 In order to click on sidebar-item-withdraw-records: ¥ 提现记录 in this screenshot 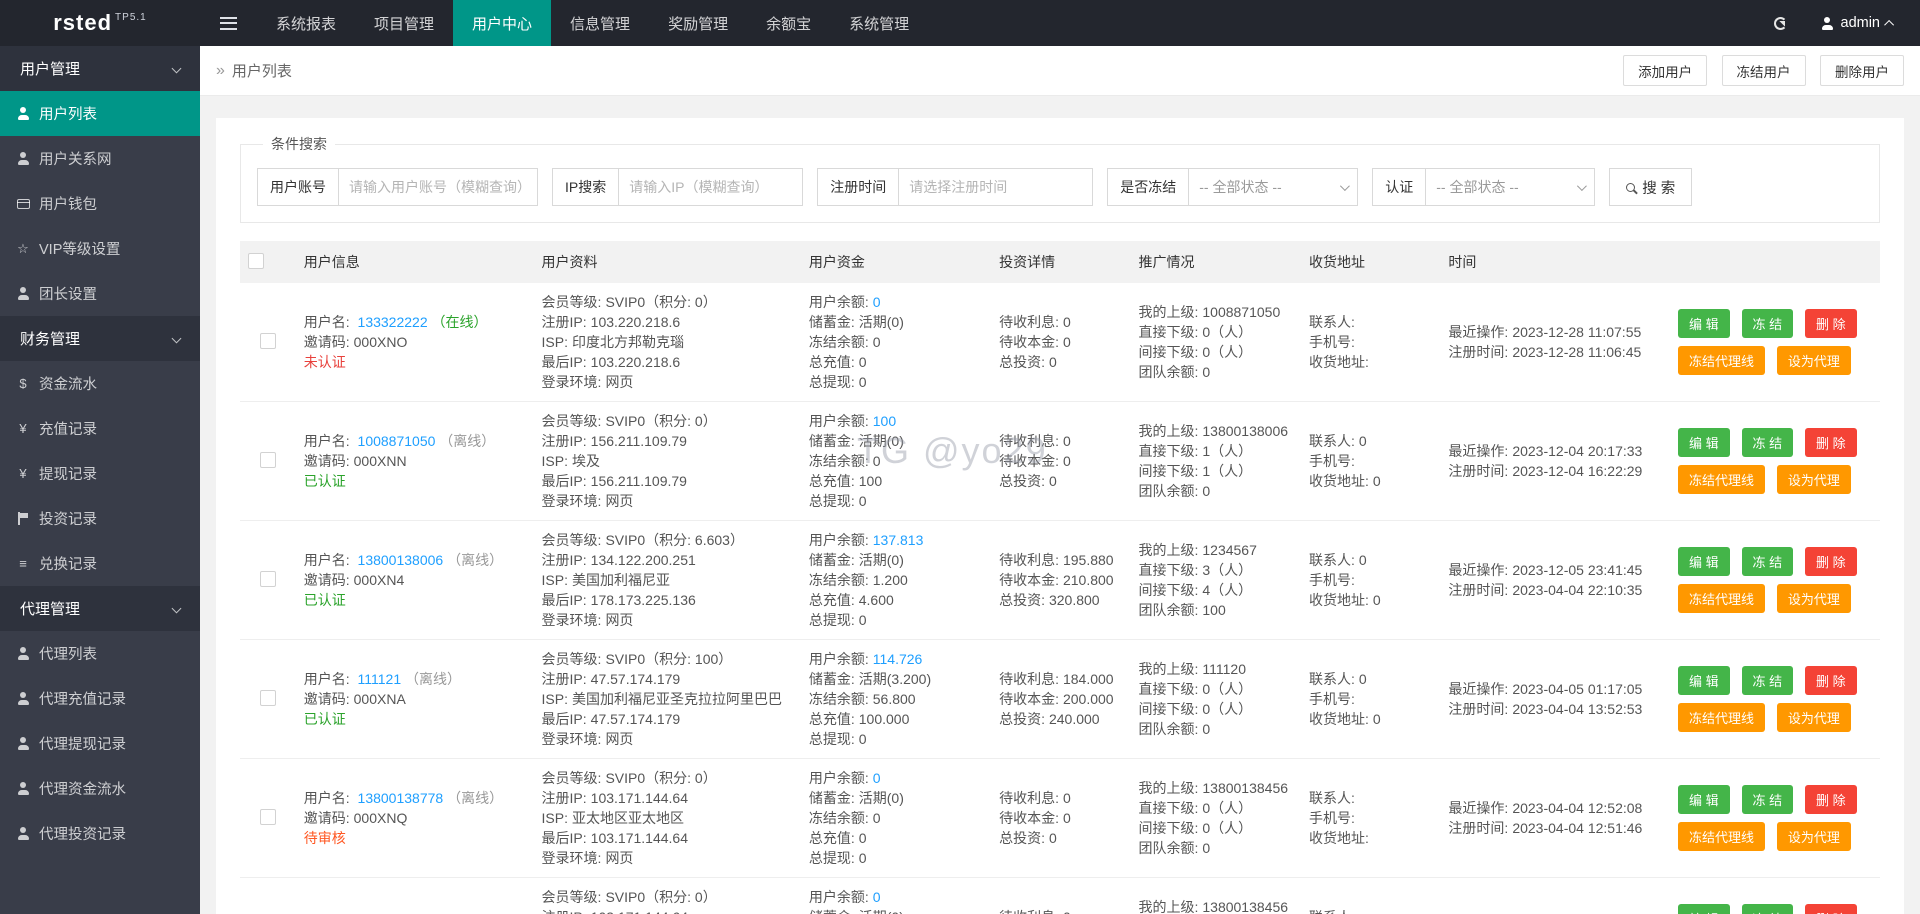, I will do `click(100, 473)`.